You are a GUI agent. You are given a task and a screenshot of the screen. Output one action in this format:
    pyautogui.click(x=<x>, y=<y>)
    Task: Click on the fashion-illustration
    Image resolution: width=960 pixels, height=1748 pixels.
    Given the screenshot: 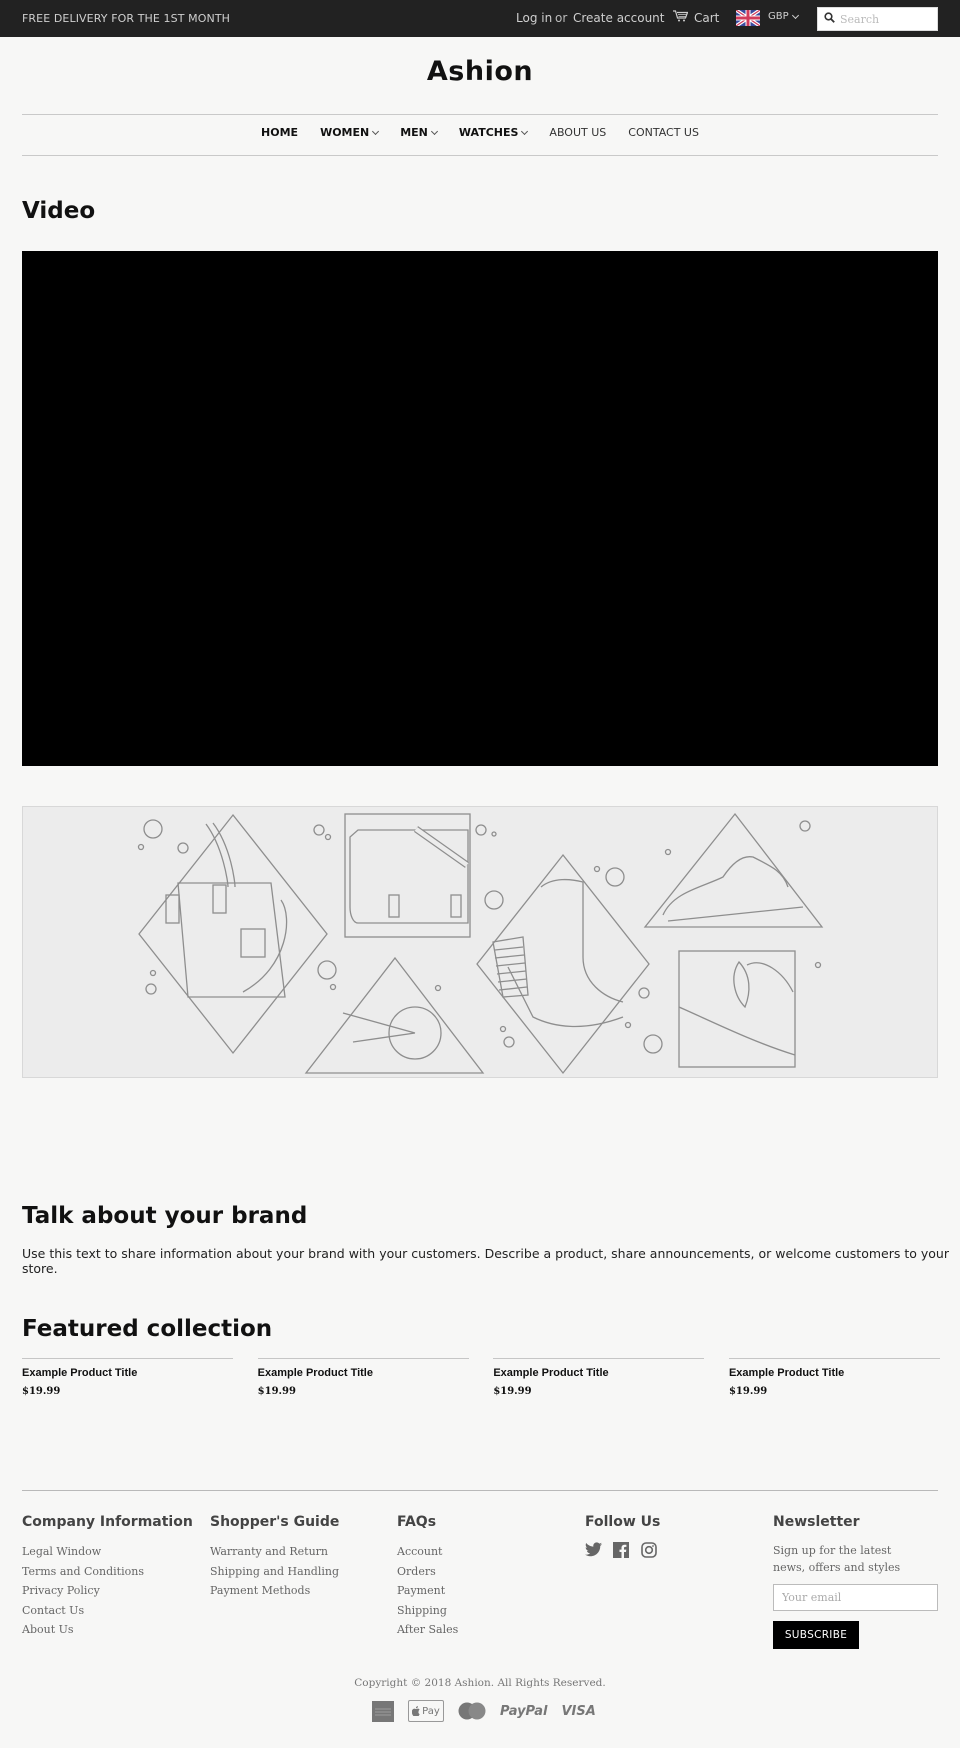 What is the action you would take?
    pyautogui.click(x=480, y=943)
    